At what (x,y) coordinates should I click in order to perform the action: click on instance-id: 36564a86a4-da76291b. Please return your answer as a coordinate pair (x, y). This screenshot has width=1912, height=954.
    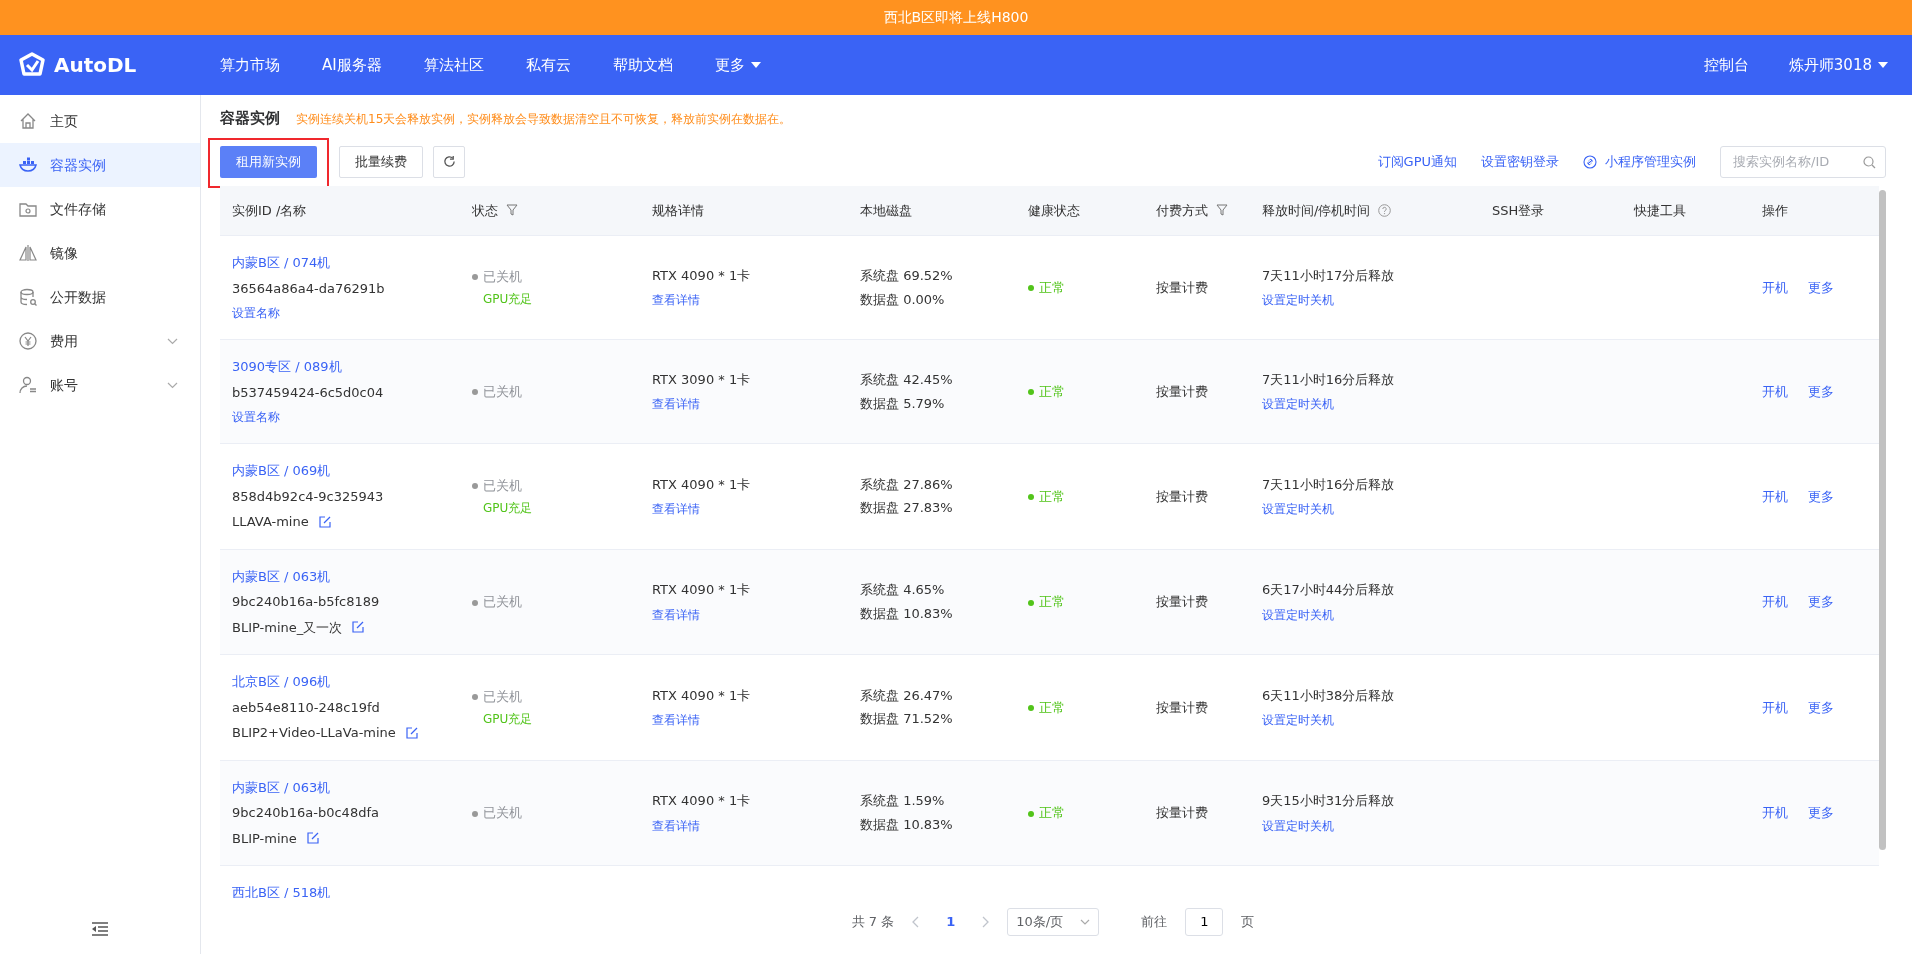
    Looking at the image, I should click on (308, 288).